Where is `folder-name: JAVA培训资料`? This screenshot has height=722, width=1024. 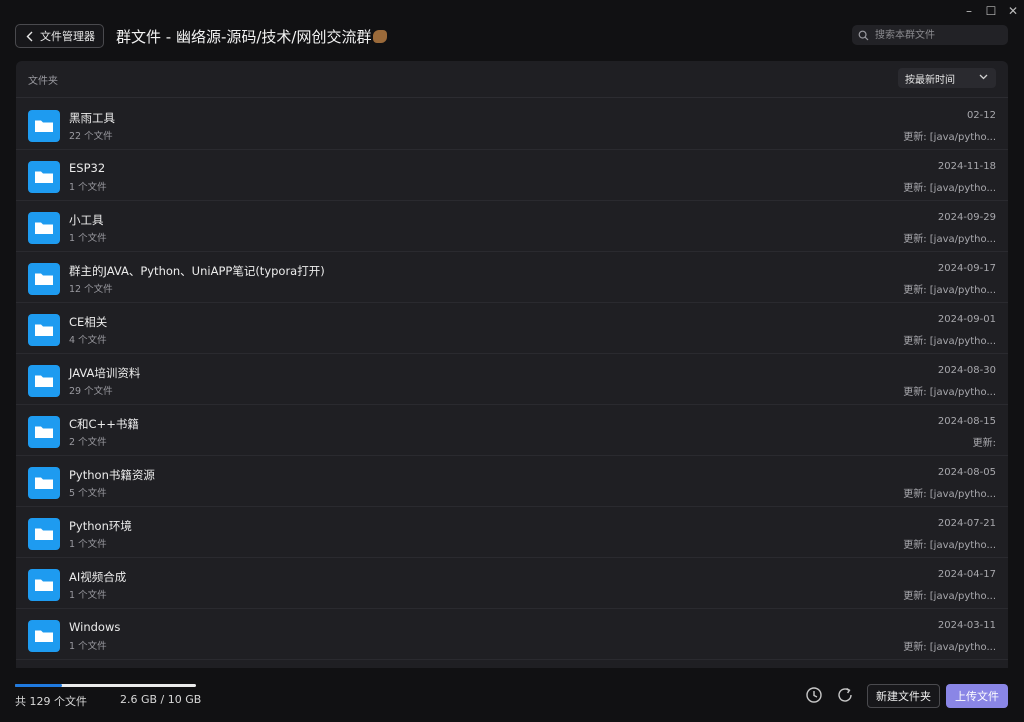
folder-name: JAVA培训资料 is located at coordinates (105, 373).